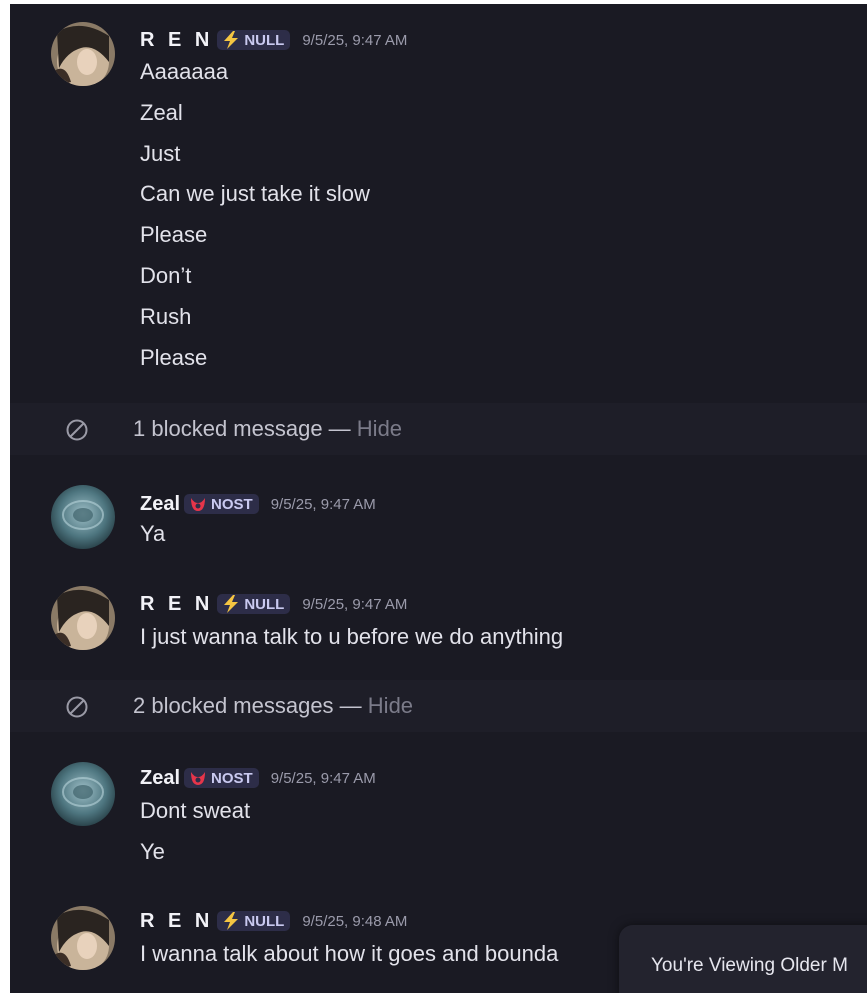 The image size is (867, 993). I want to click on blocked-messages-row: 1 blocked message — Hide, so click(438, 429).